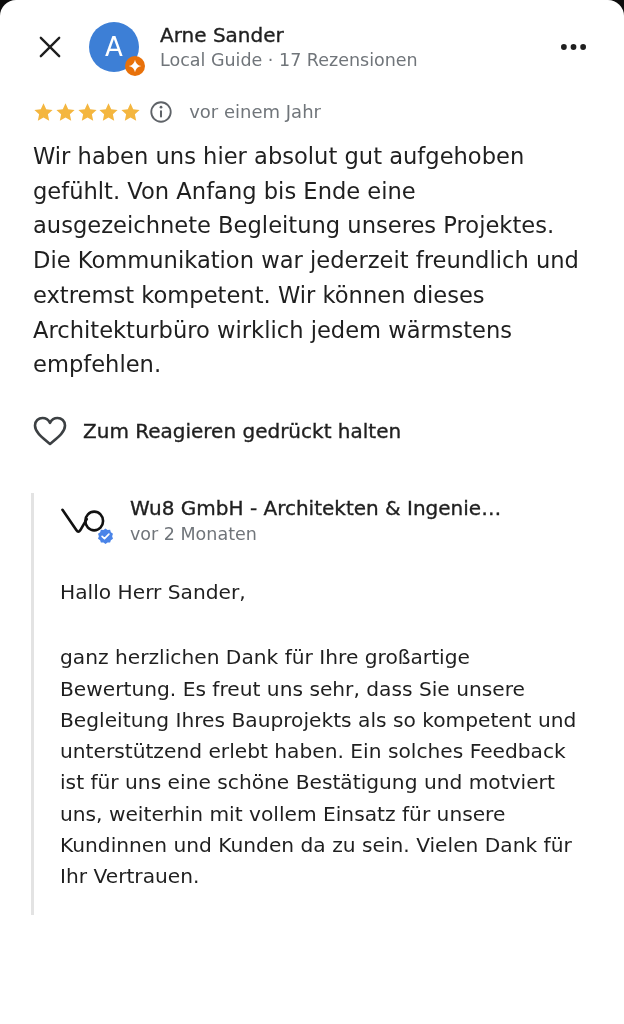 This screenshot has width=624, height=1024. What do you see at coordinates (193, 534) in the screenshot?
I see `reply-date: vor 2 Monaten` at bounding box center [193, 534].